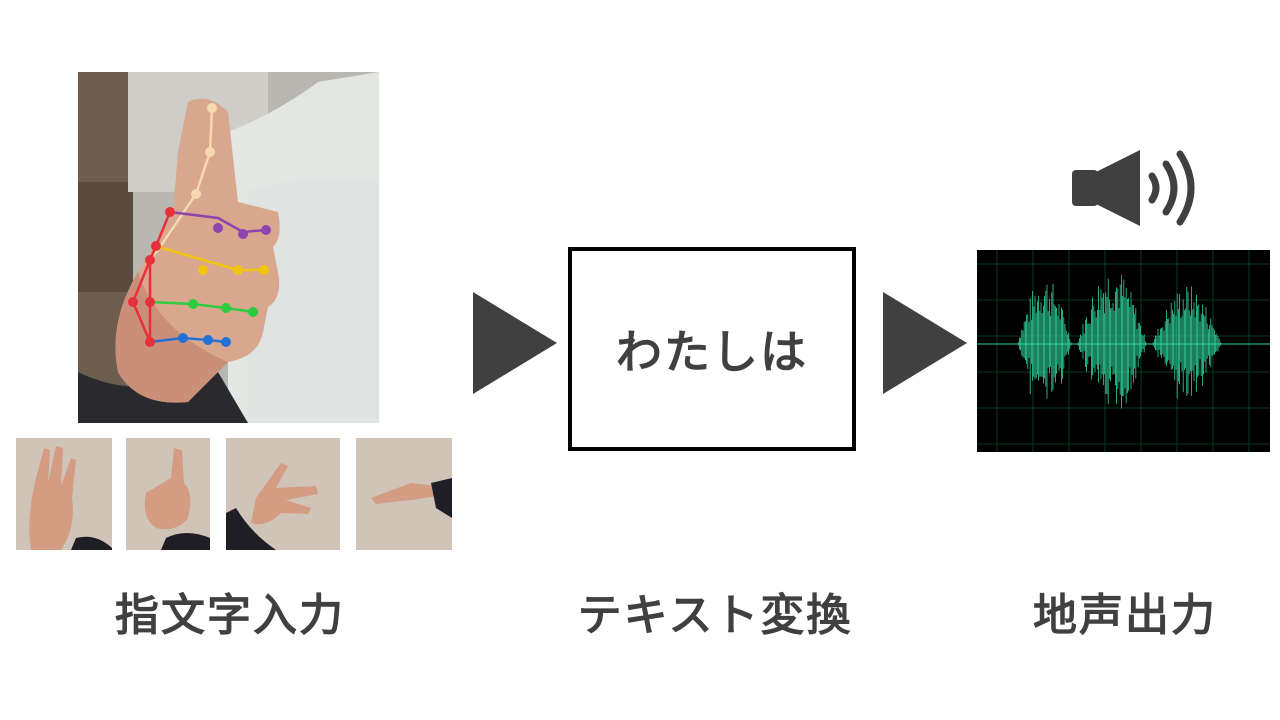 Image resolution: width=1280 pixels, height=720 pixels. Describe the element at coordinates (715, 615) in the screenshot. I see `step-caption-conversion: テキスト変換` at that location.